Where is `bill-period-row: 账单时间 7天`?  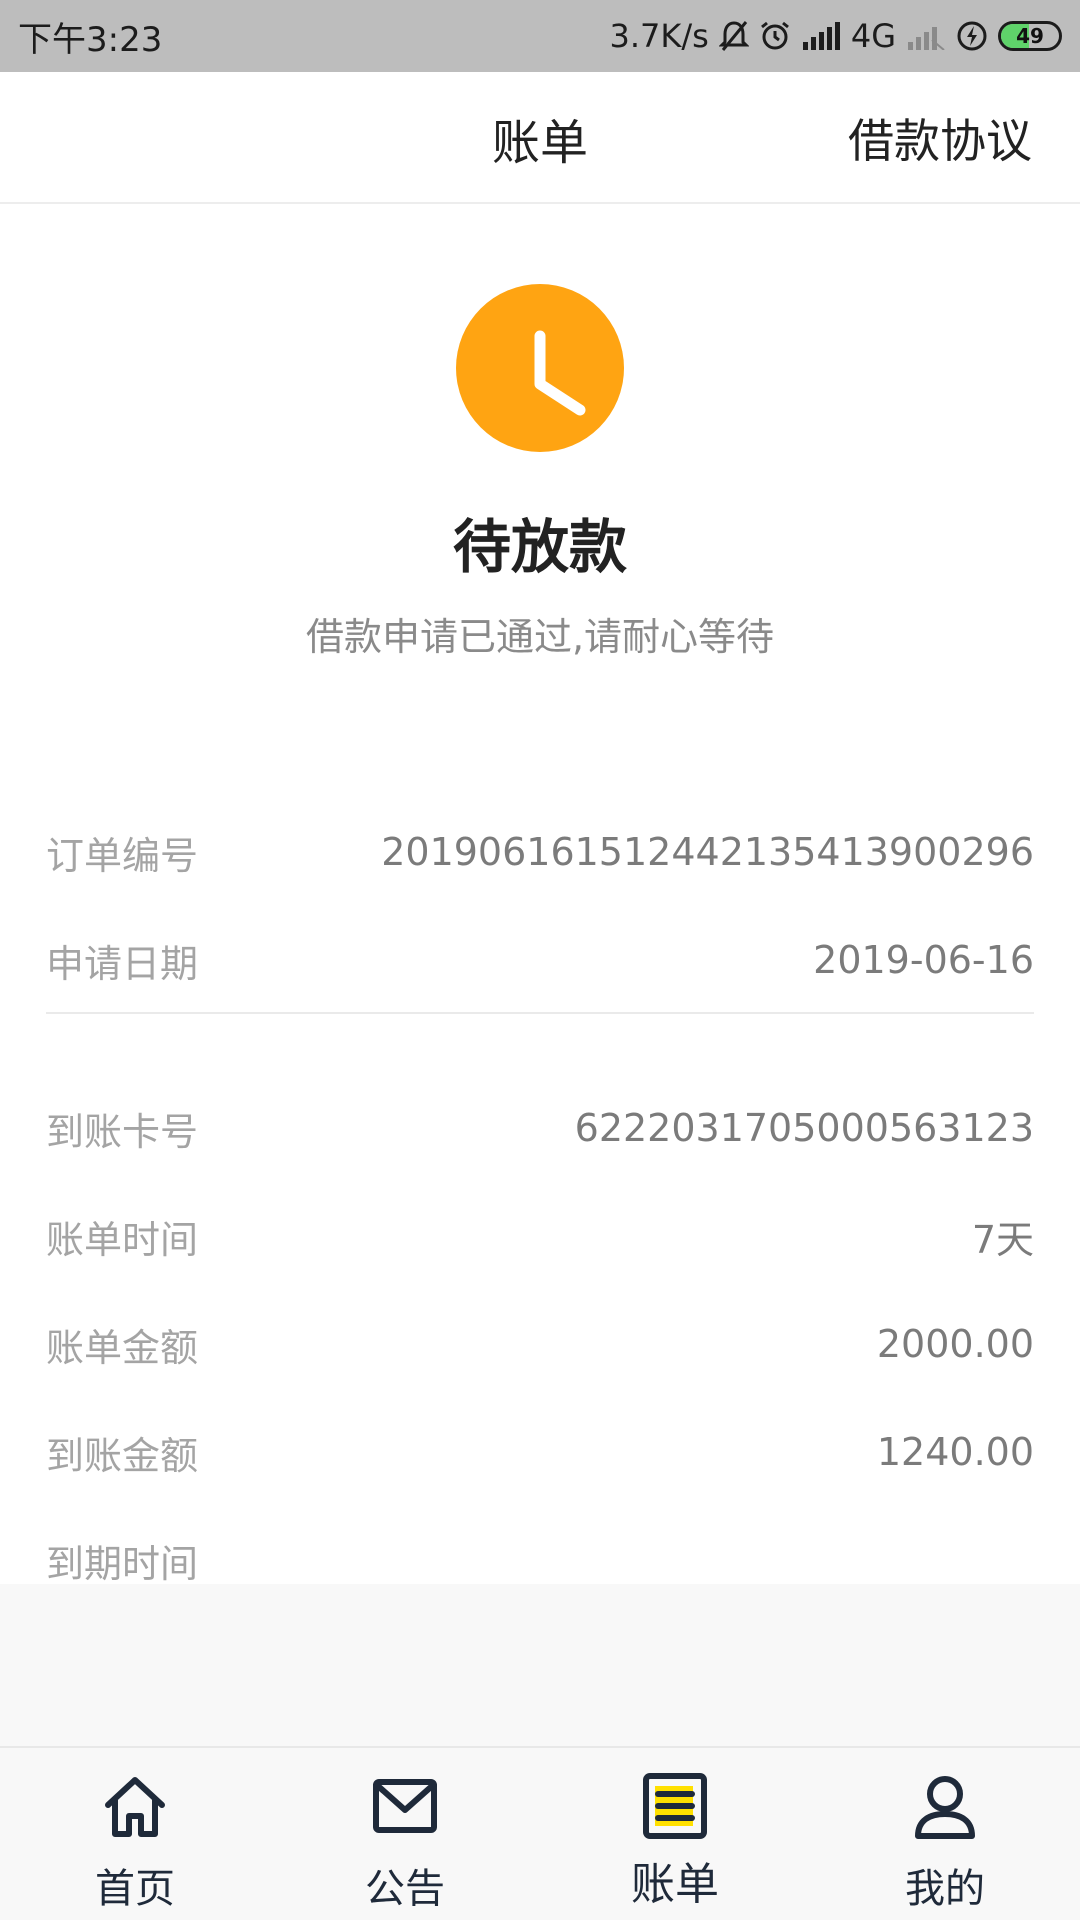
bill-period-row: 账单时间 7天 is located at coordinates (540, 1236).